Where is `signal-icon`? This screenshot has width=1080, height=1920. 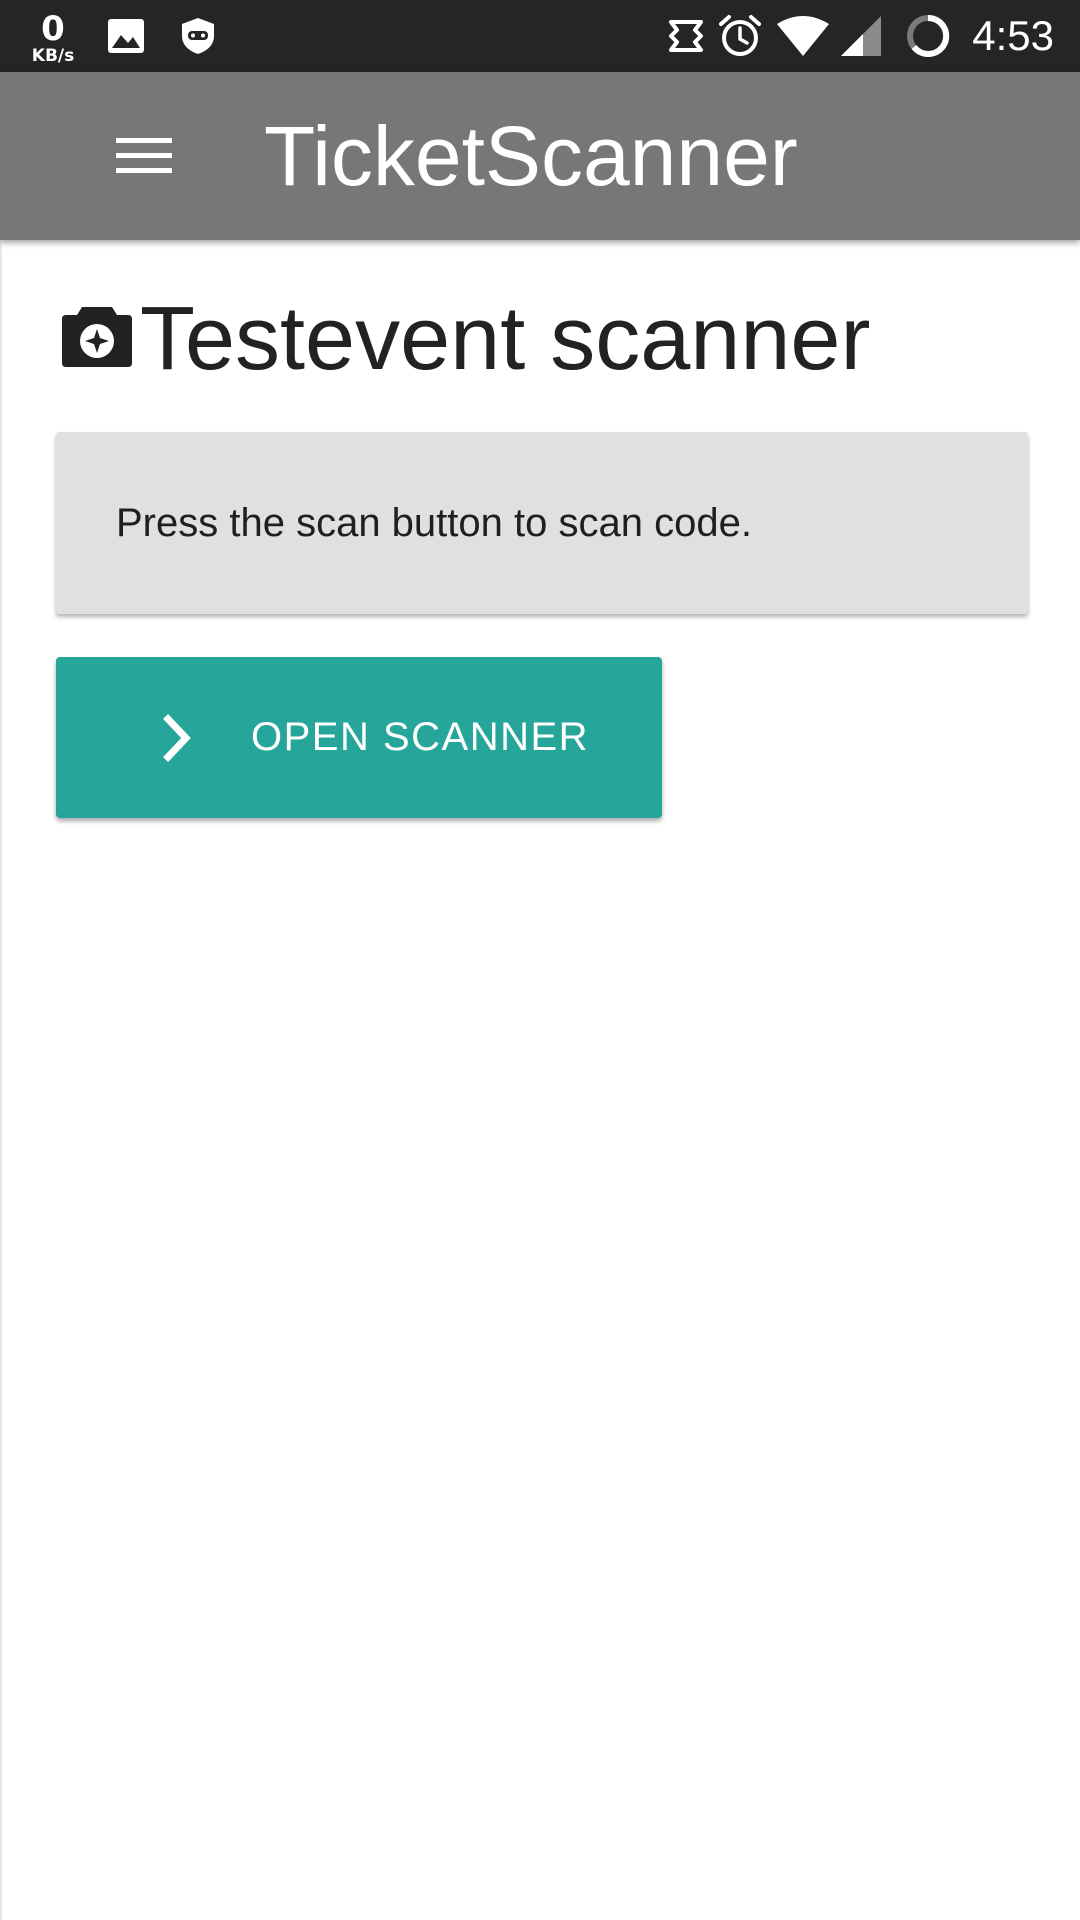 signal-icon is located at coordinates (860, 36).